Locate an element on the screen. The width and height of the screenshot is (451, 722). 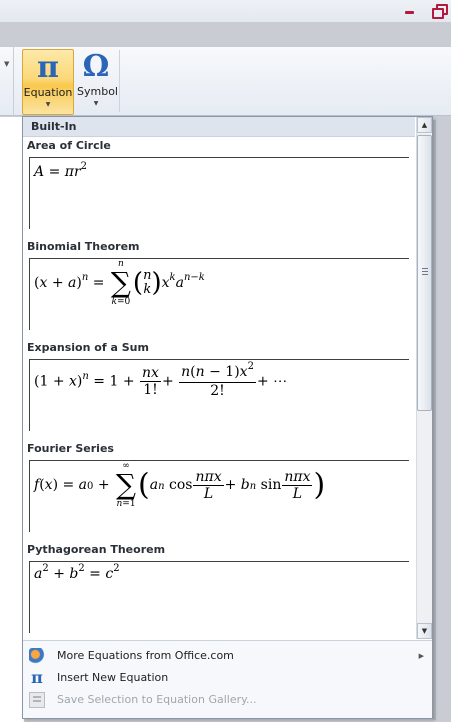
equation-title: Expansion of a Sum is located at coordinates (88, 347).